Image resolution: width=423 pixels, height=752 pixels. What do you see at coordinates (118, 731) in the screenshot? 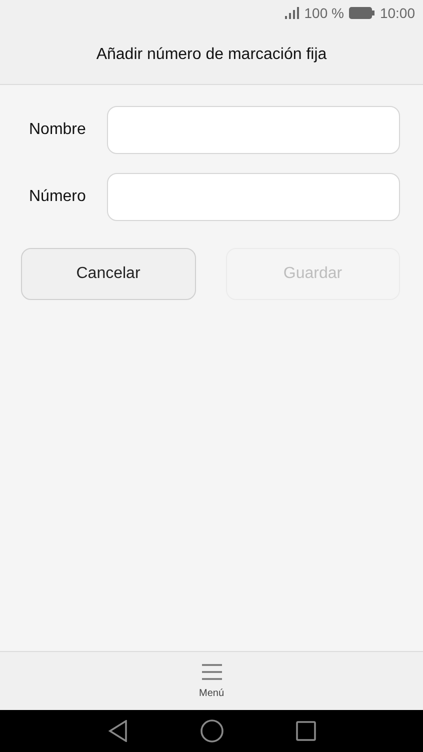
I see `back-icon` at bounding box center [118, 731].